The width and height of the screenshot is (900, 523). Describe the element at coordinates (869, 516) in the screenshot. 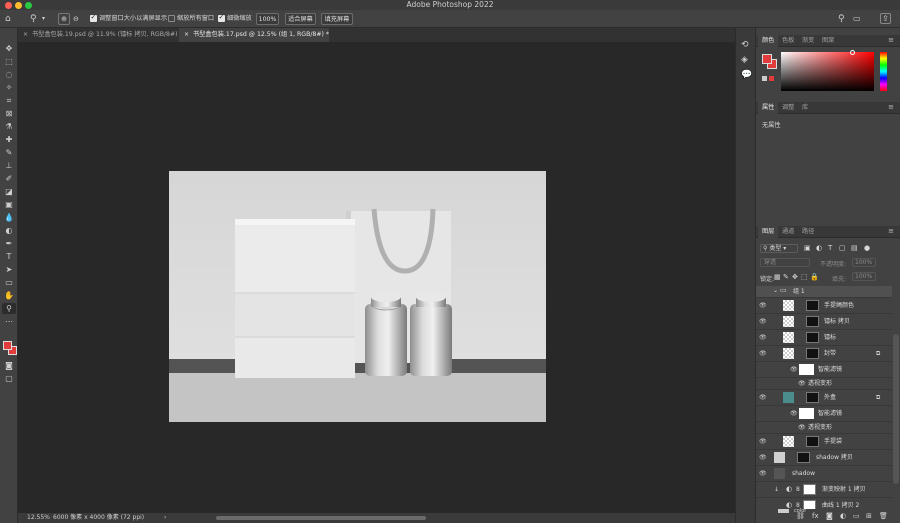

I see `new-layer-icon: ⊞` at that location.